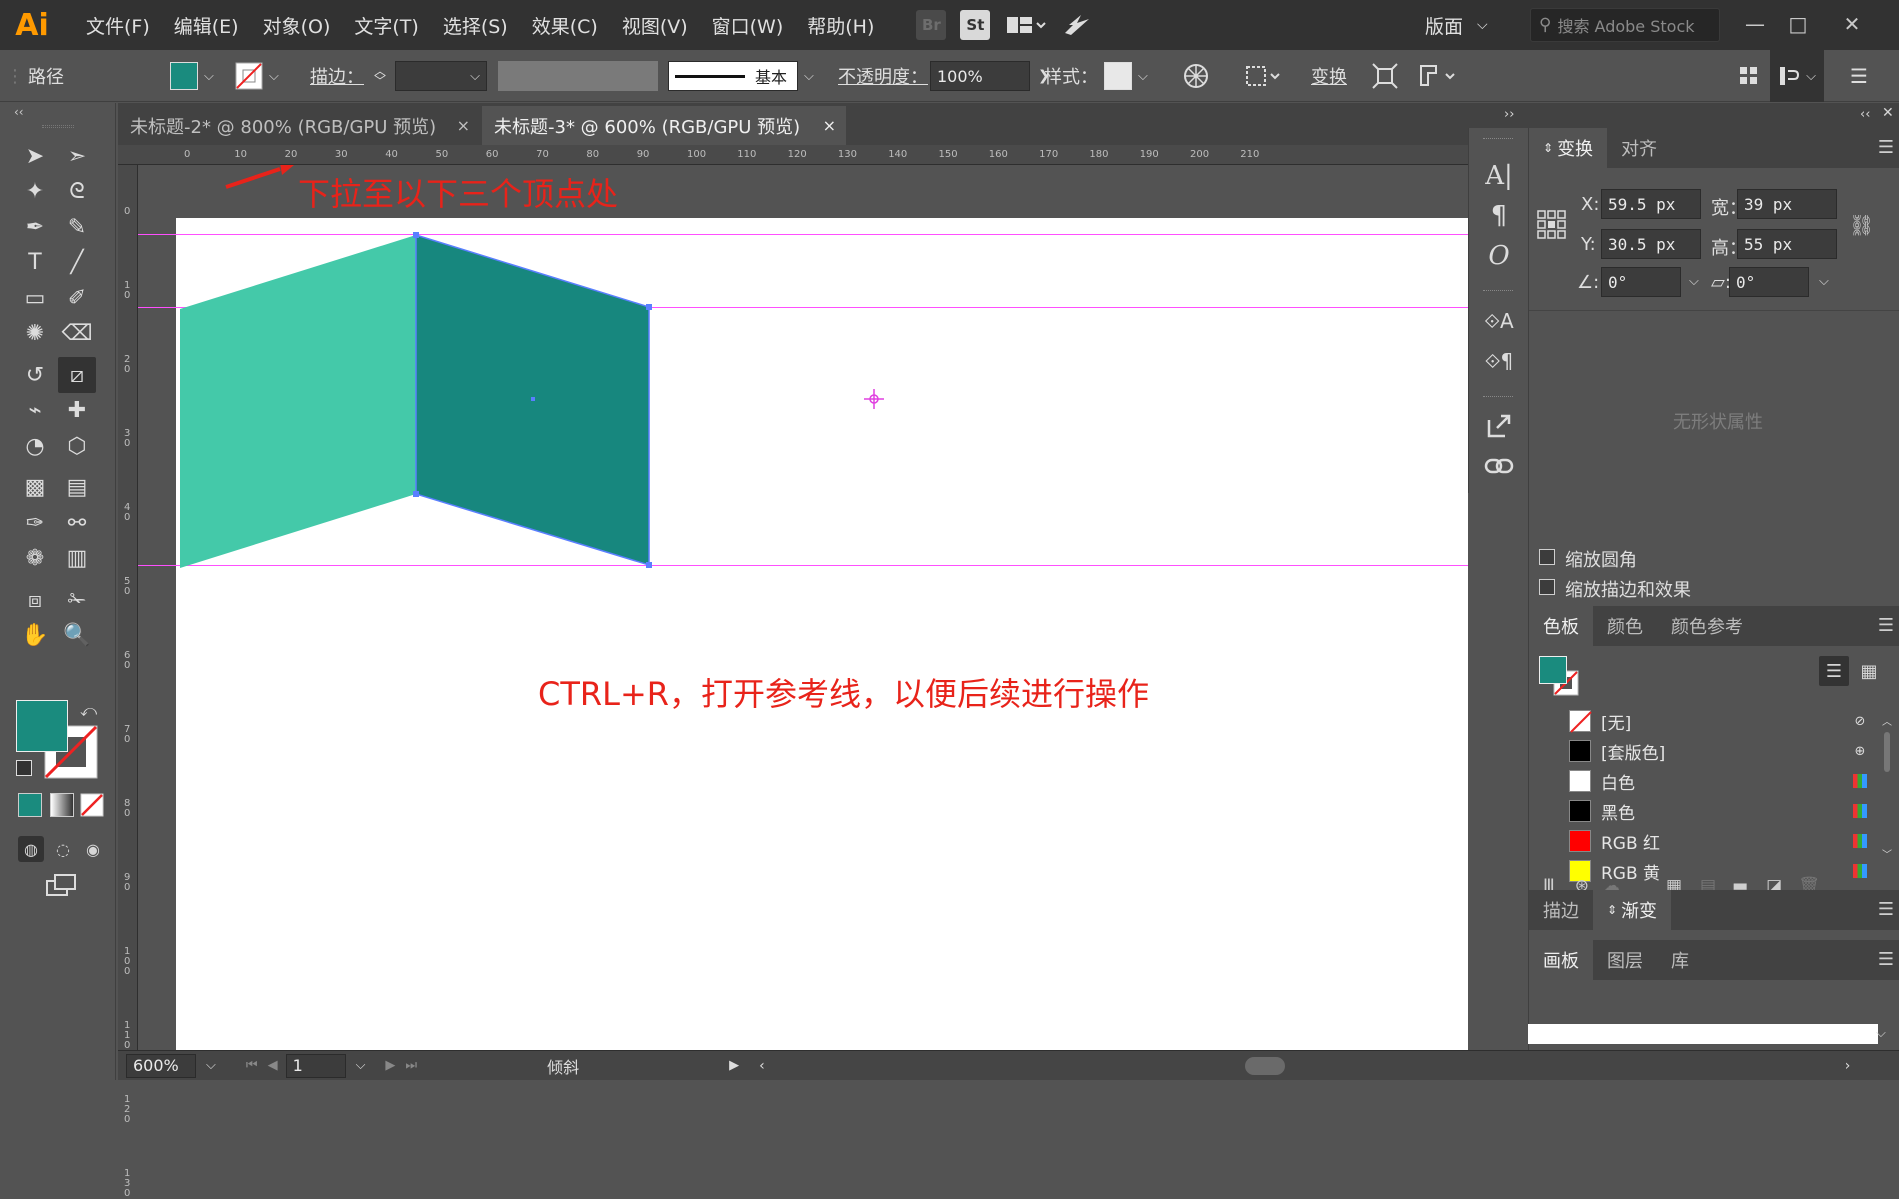 This screenshot has width=1899, height=1199. What do you see at coordinates (1797, 76) in the screenshot?
I see `panel-options-button: ⌵` at bounding box center [1797, 76].